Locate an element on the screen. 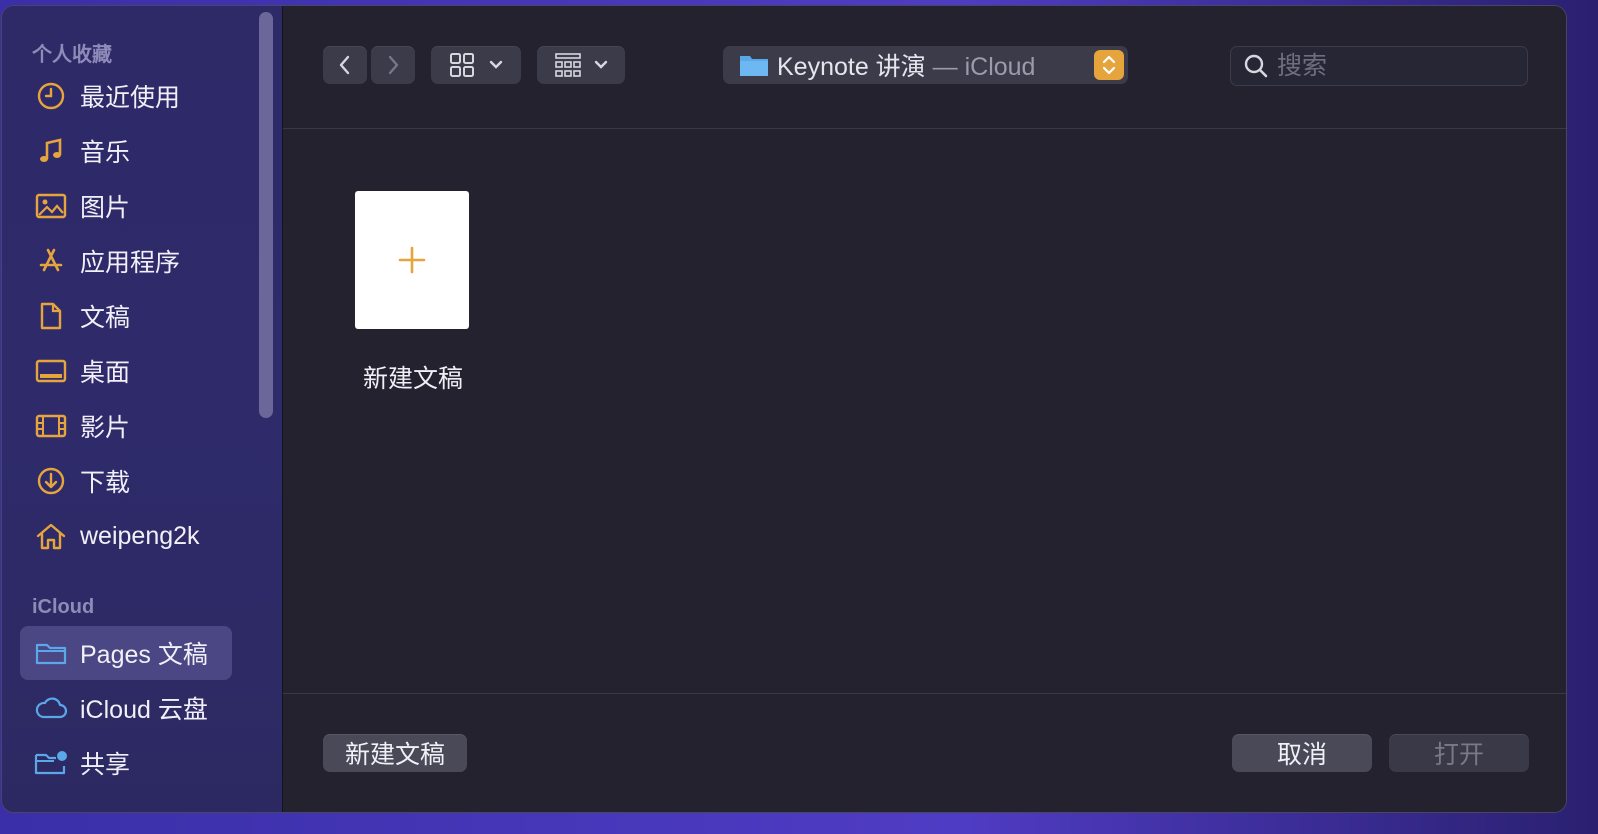  sidebar-item-label: weipeng2k is located at coordinates (140, 535).